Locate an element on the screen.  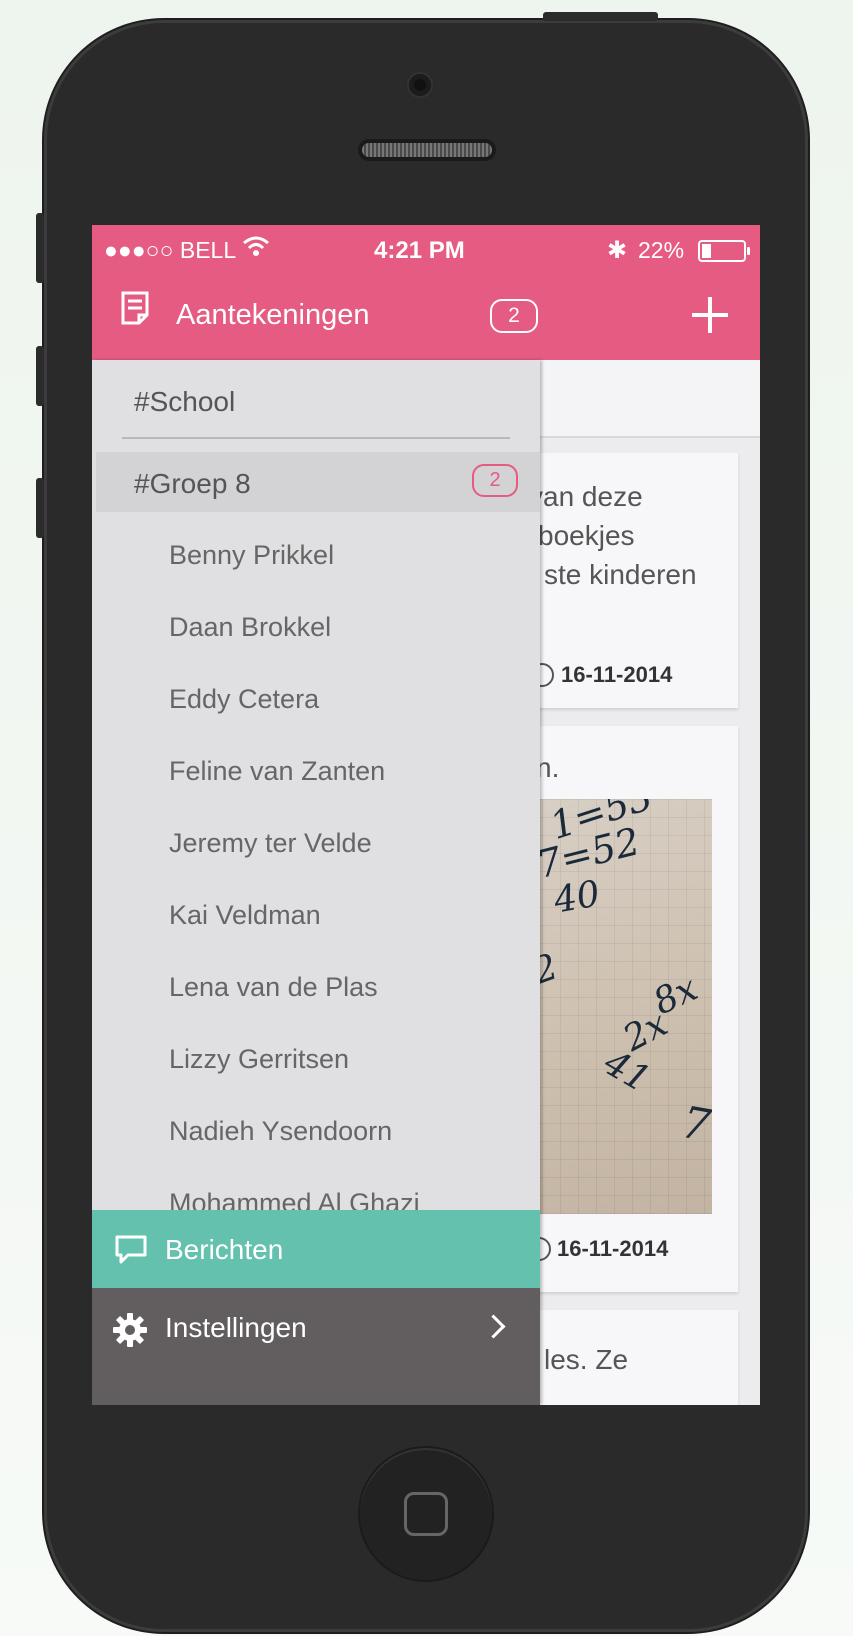
student-item: Lena van de Plas is located at coordinates (273, 987).